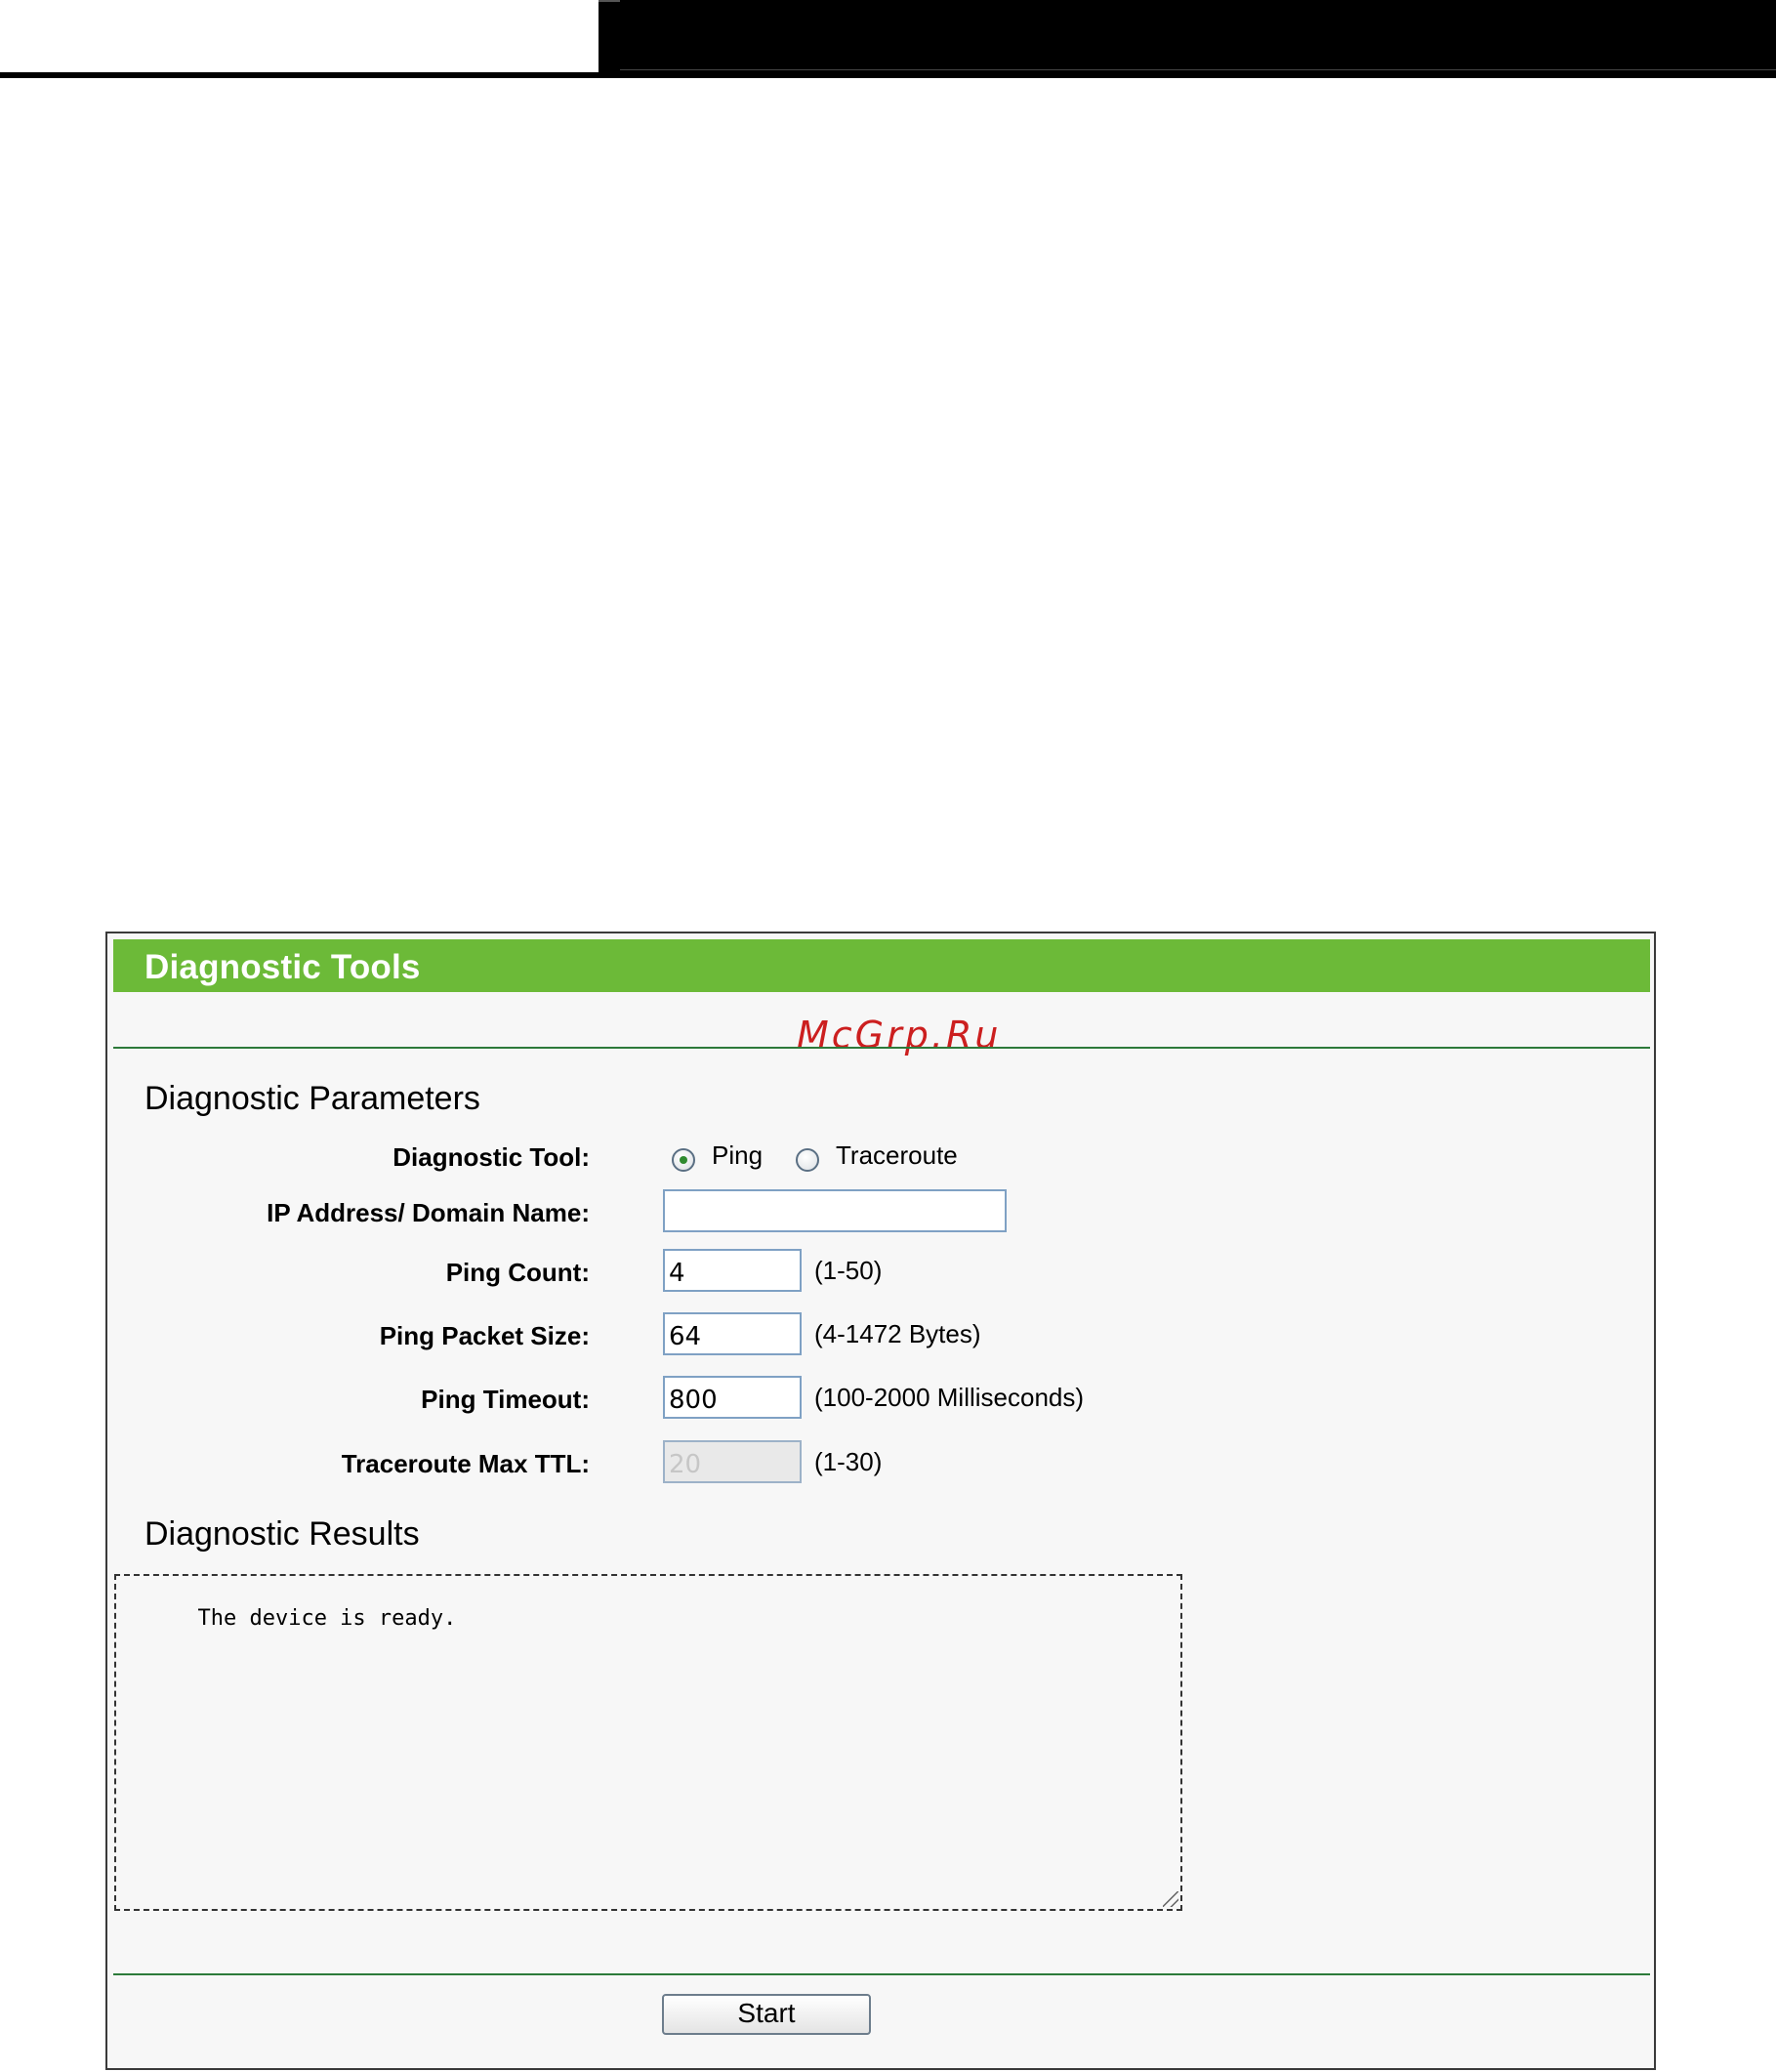  What do you see at coordinates (881, 965) in the screenshot?
I see `panel-header: Diagnostic Tools` at bounding box center [881, 965].